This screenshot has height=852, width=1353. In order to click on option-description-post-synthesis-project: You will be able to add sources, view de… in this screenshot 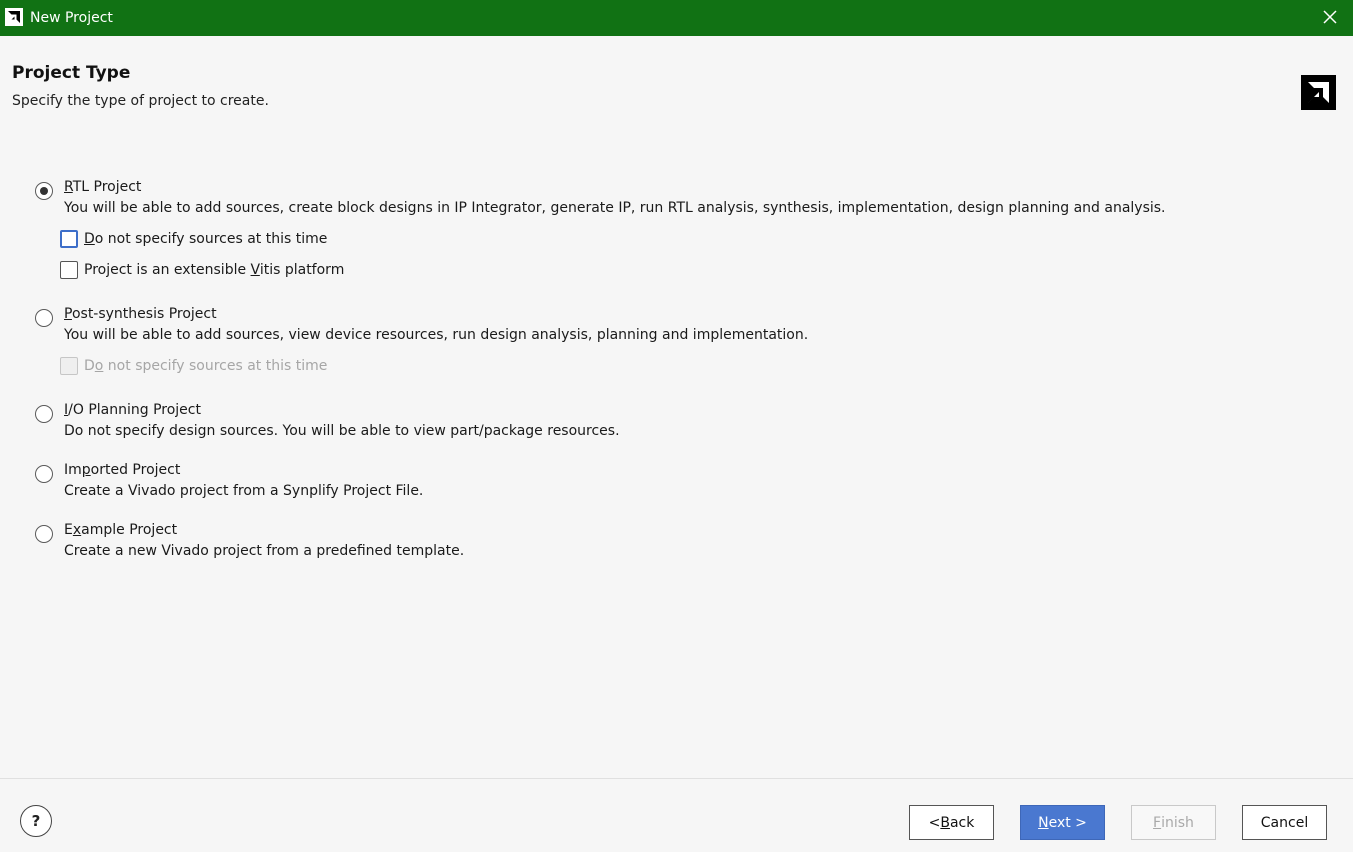, I will do `click(436, 335)`.